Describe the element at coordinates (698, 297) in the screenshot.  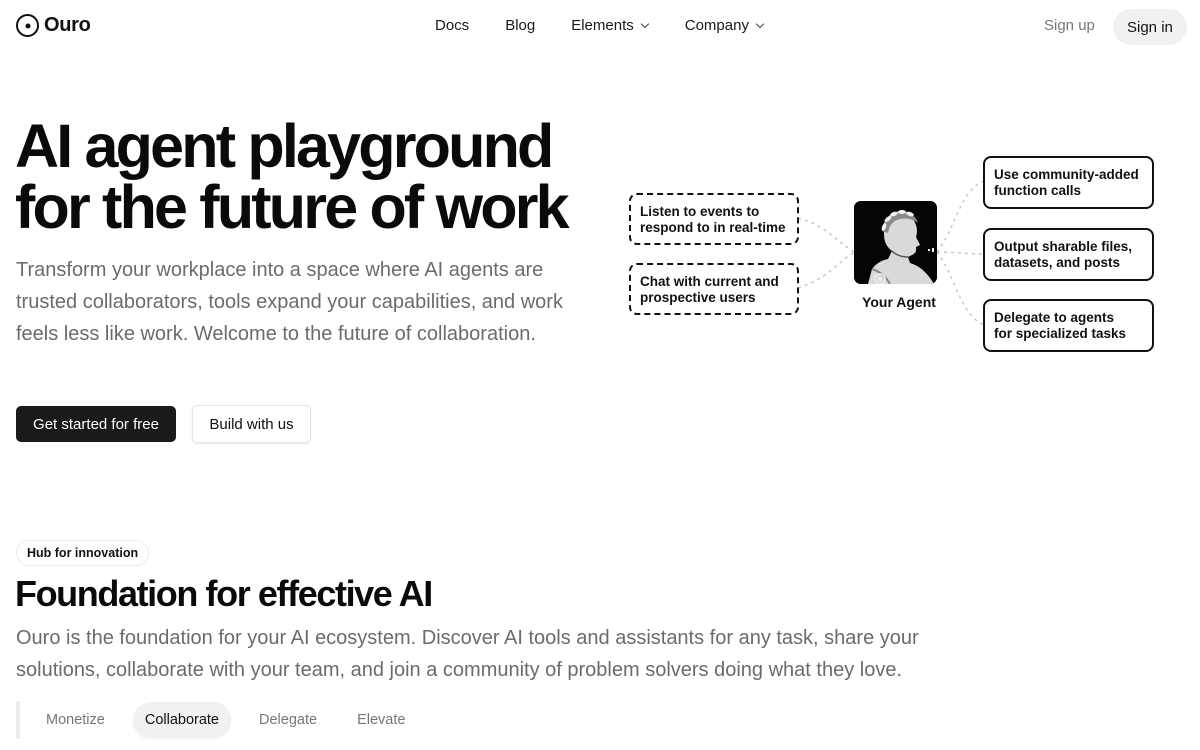
I see `box-text-line: prospective users` at that location.